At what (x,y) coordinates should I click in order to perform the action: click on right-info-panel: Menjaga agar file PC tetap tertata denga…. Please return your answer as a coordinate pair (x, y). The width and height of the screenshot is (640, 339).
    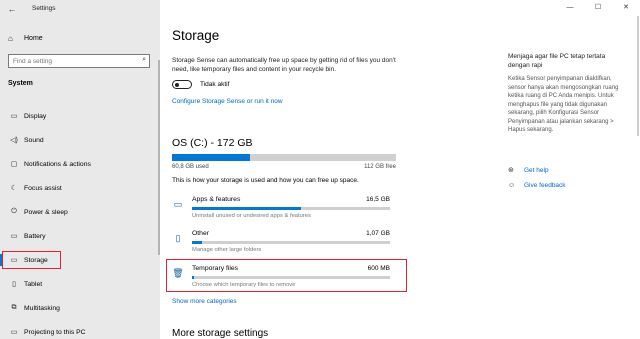
    Looking at the image, I should click on (567, 93).